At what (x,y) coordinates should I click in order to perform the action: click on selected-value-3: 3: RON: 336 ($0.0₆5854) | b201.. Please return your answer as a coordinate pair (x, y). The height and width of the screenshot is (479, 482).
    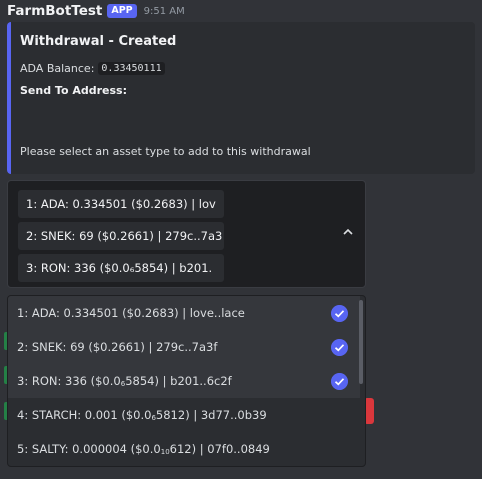
    Looking at the image, I should click on (121, 268).